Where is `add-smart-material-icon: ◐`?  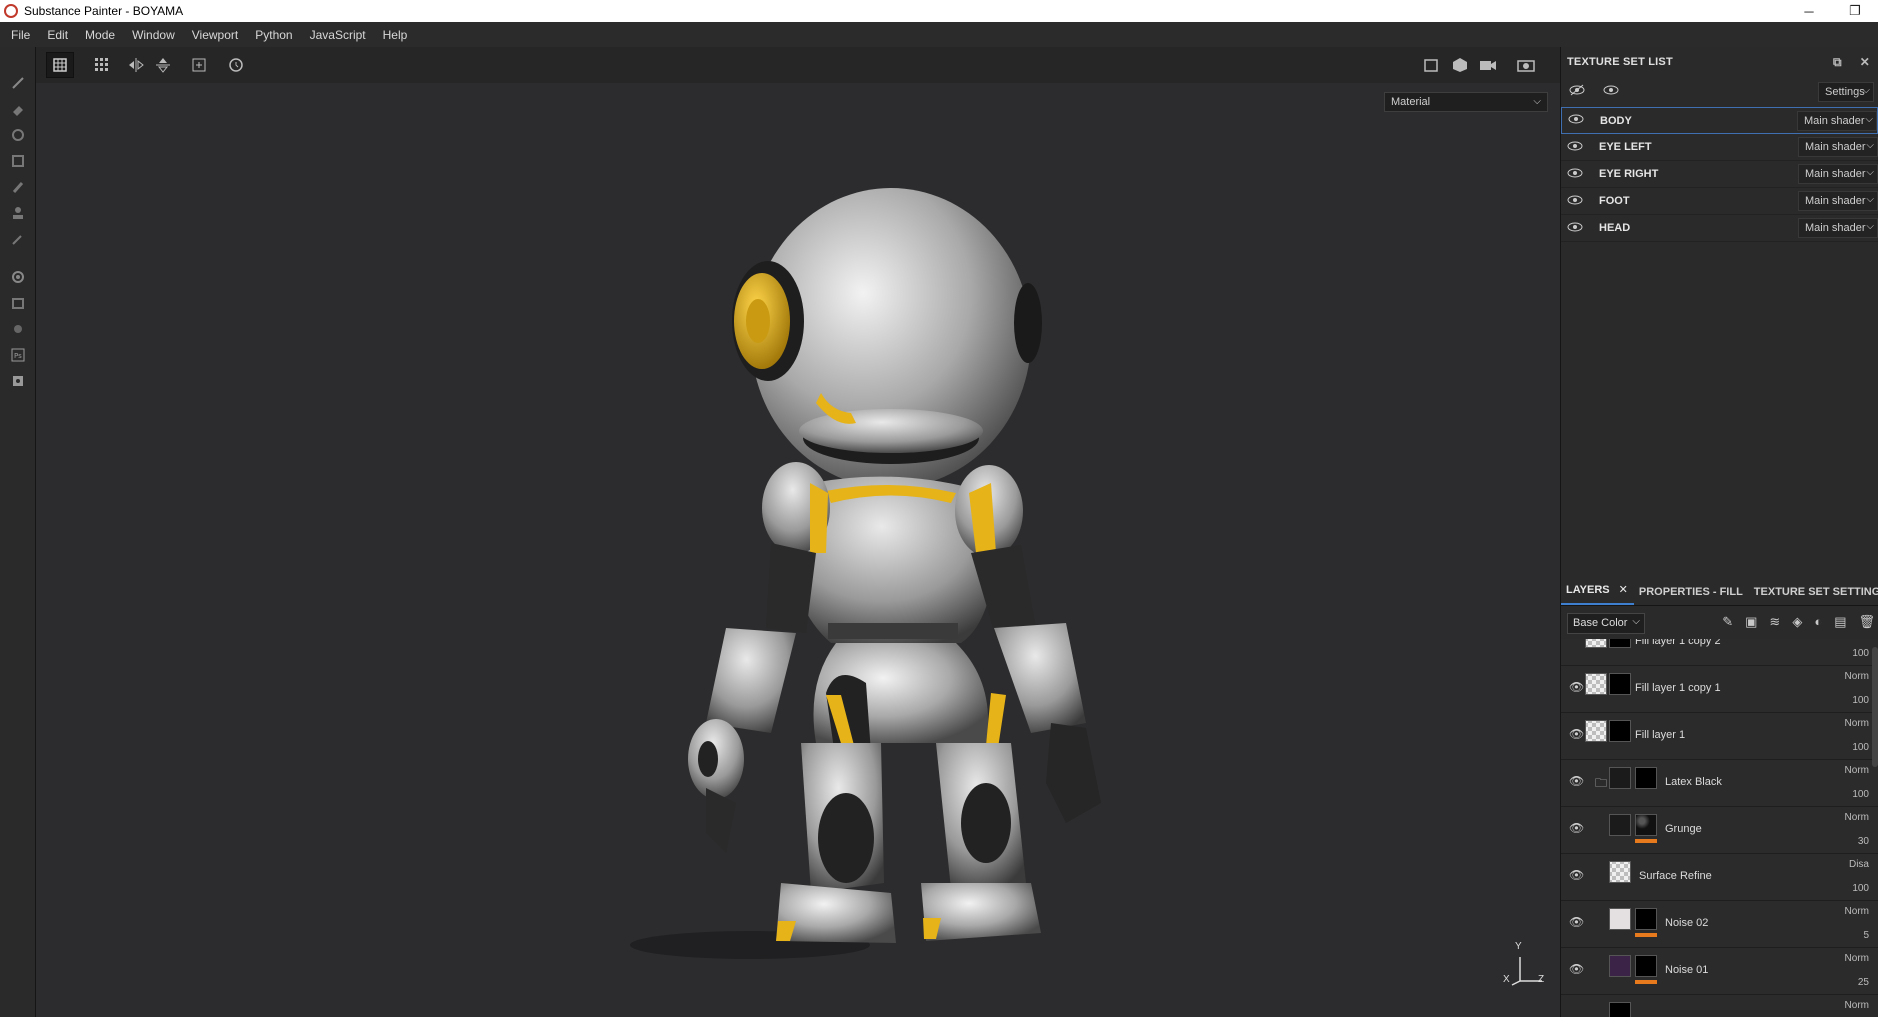
add-smart-material-icon: ◐ is located at coordinates (1818, 622).